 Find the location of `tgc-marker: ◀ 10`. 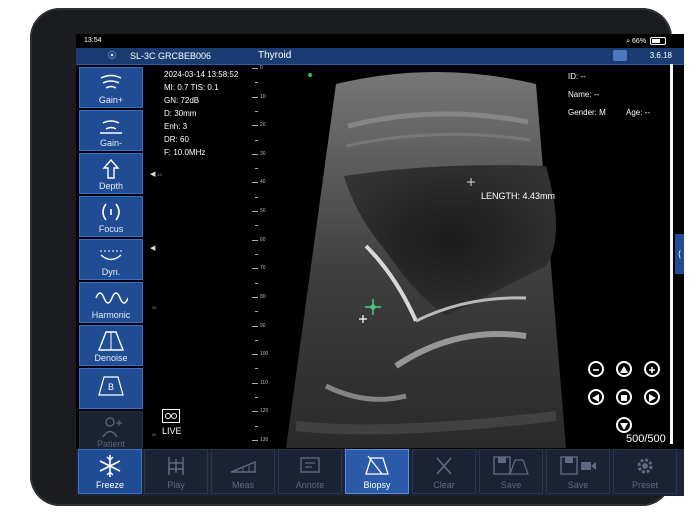

tgc-marker: ◀ 10 is located at coordinates (156, 174).